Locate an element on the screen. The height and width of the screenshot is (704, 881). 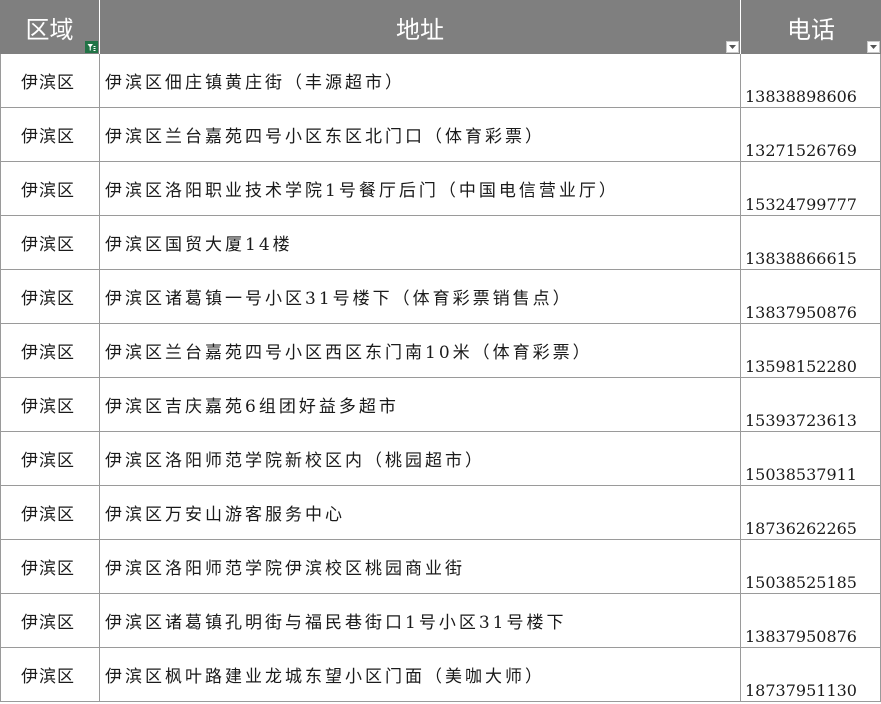
phone-cell: 13271526769 is located at coordinates (811, 134).